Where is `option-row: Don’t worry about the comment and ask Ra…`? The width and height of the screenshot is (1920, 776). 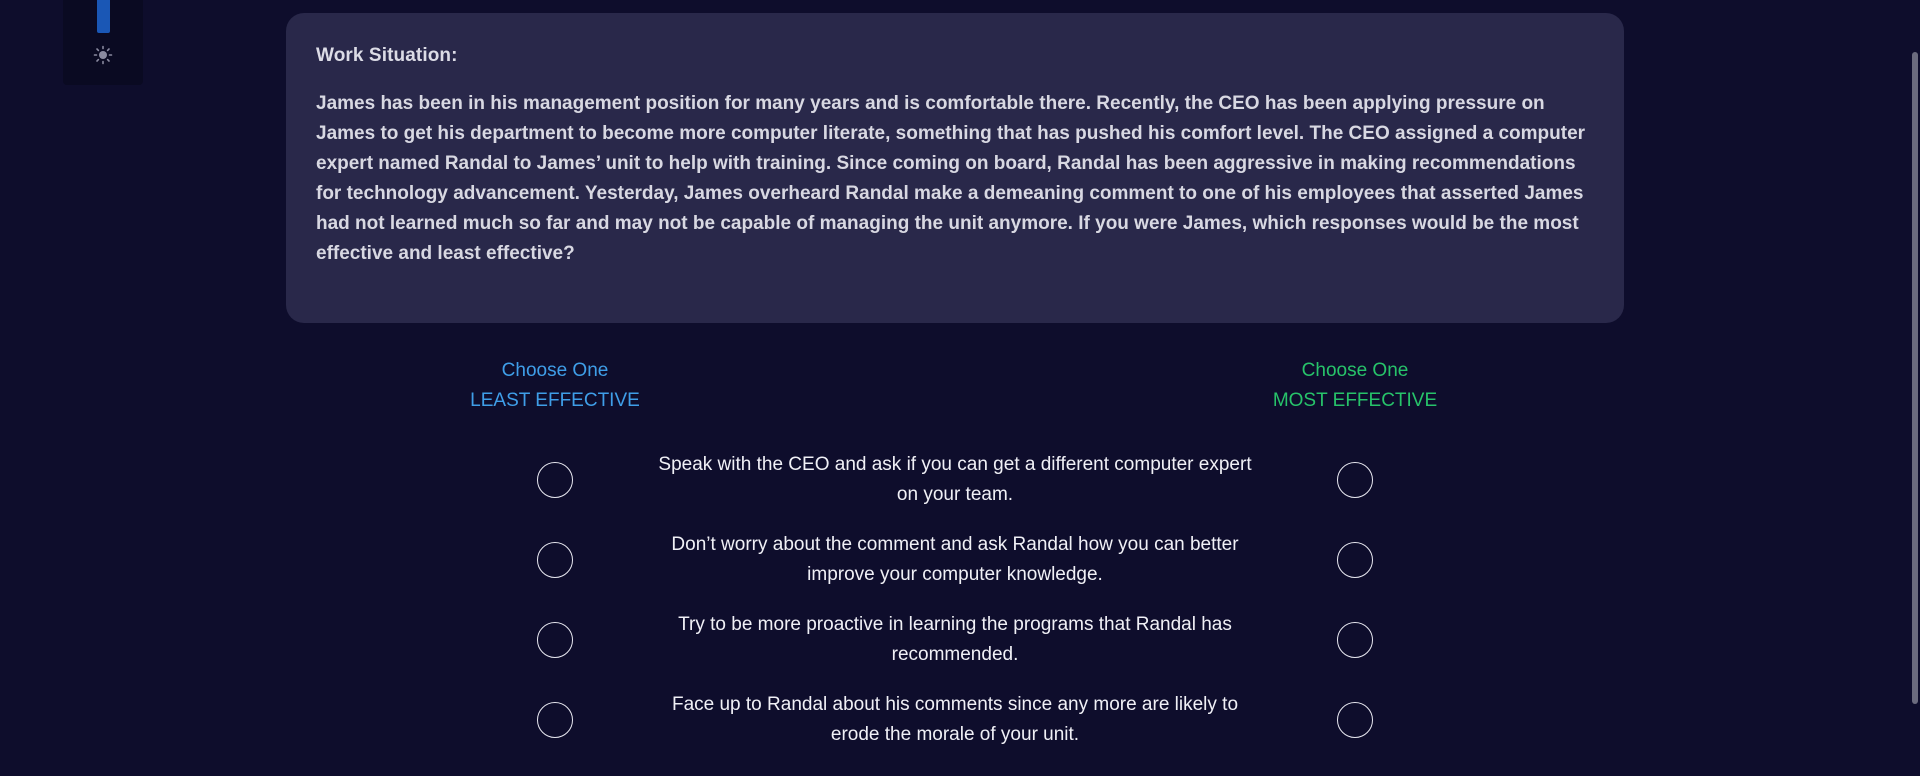
option-row: Don’t worry about the comment and ask Ra… is located at coordinates (960, 560).